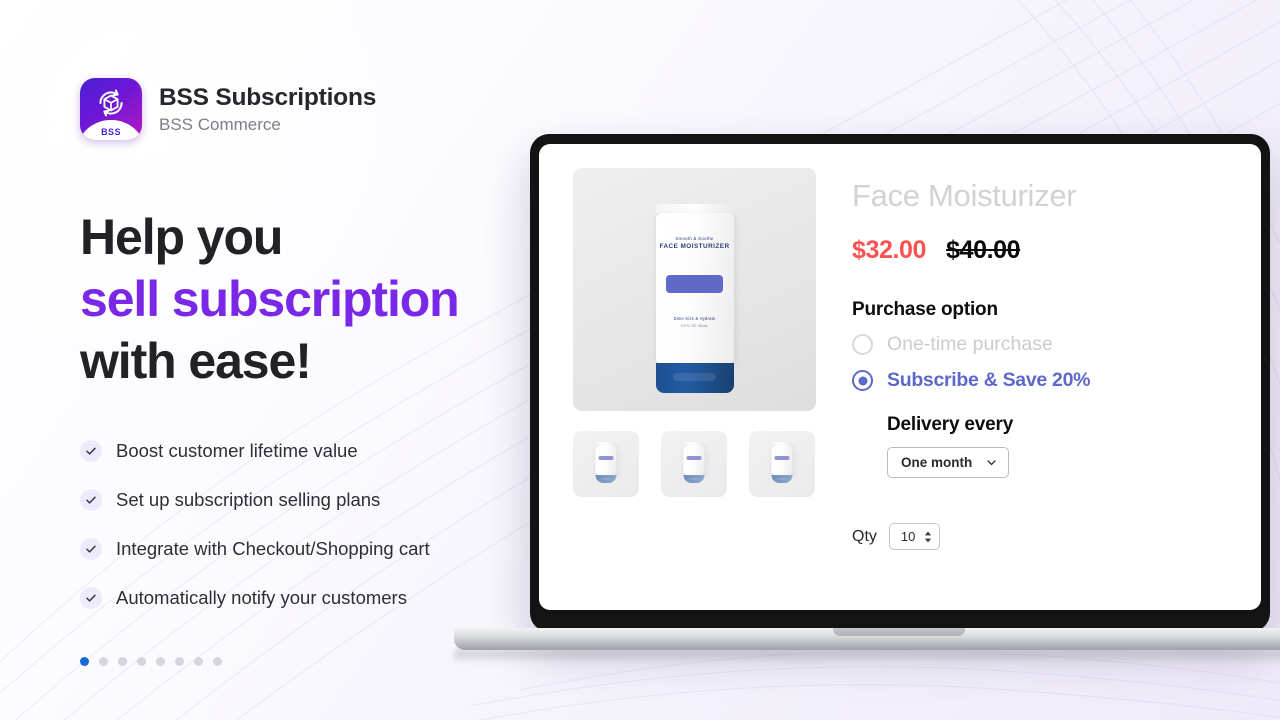  I want to click on feature-label: Boost customer lifetime value, so click(237, 450).